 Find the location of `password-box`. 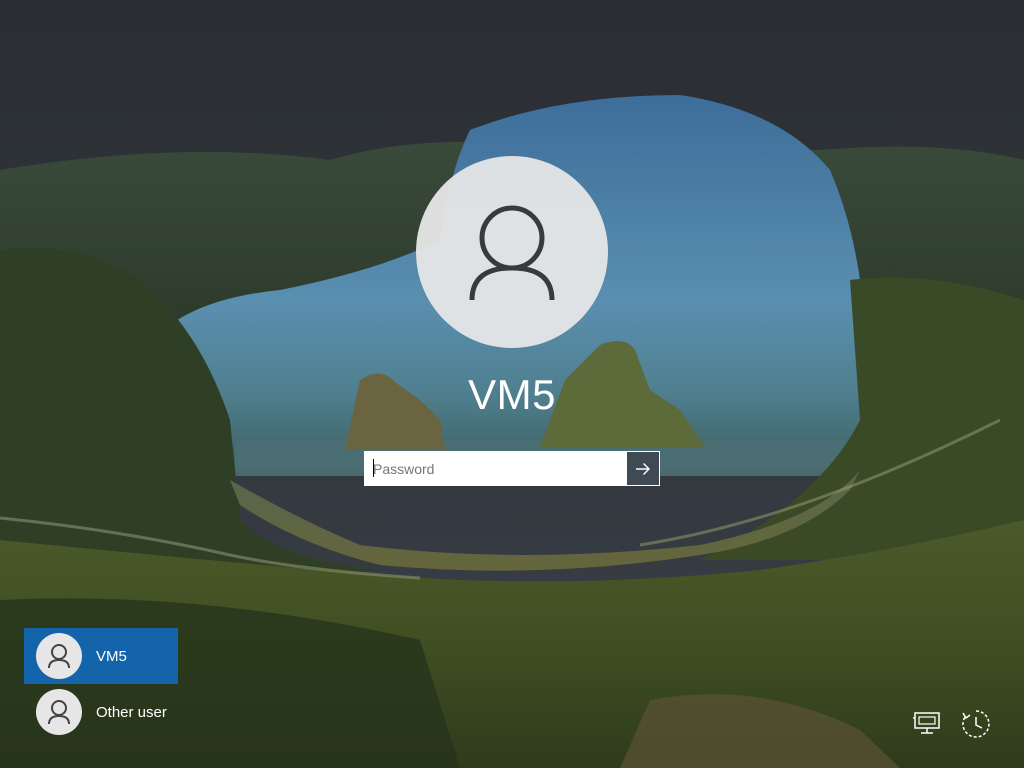

password-box is located at coordinates (512, 468).